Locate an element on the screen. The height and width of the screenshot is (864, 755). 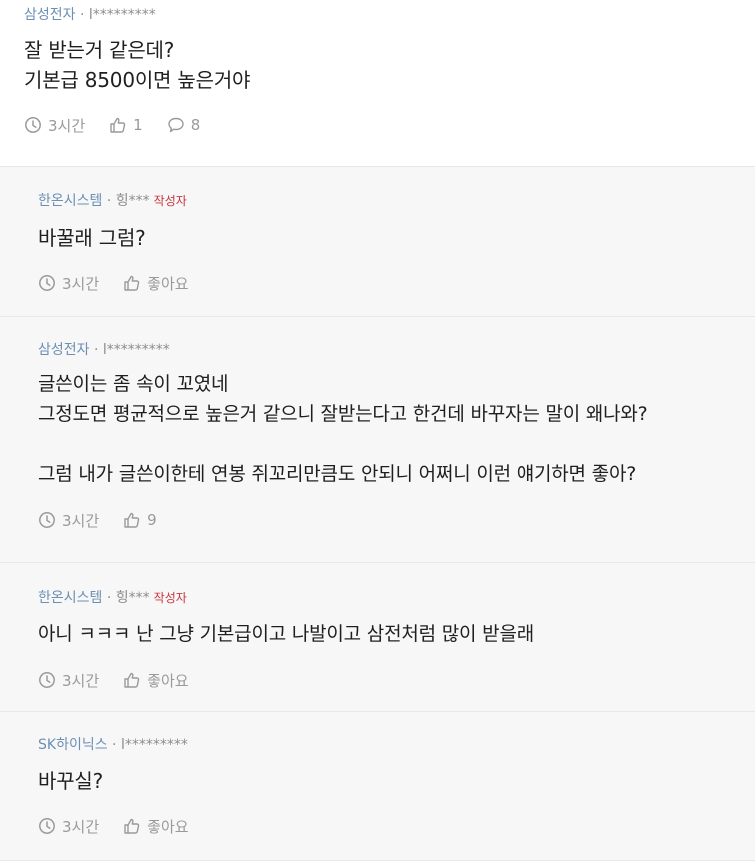
like-button: 9 is located at coordinates (140, 520).